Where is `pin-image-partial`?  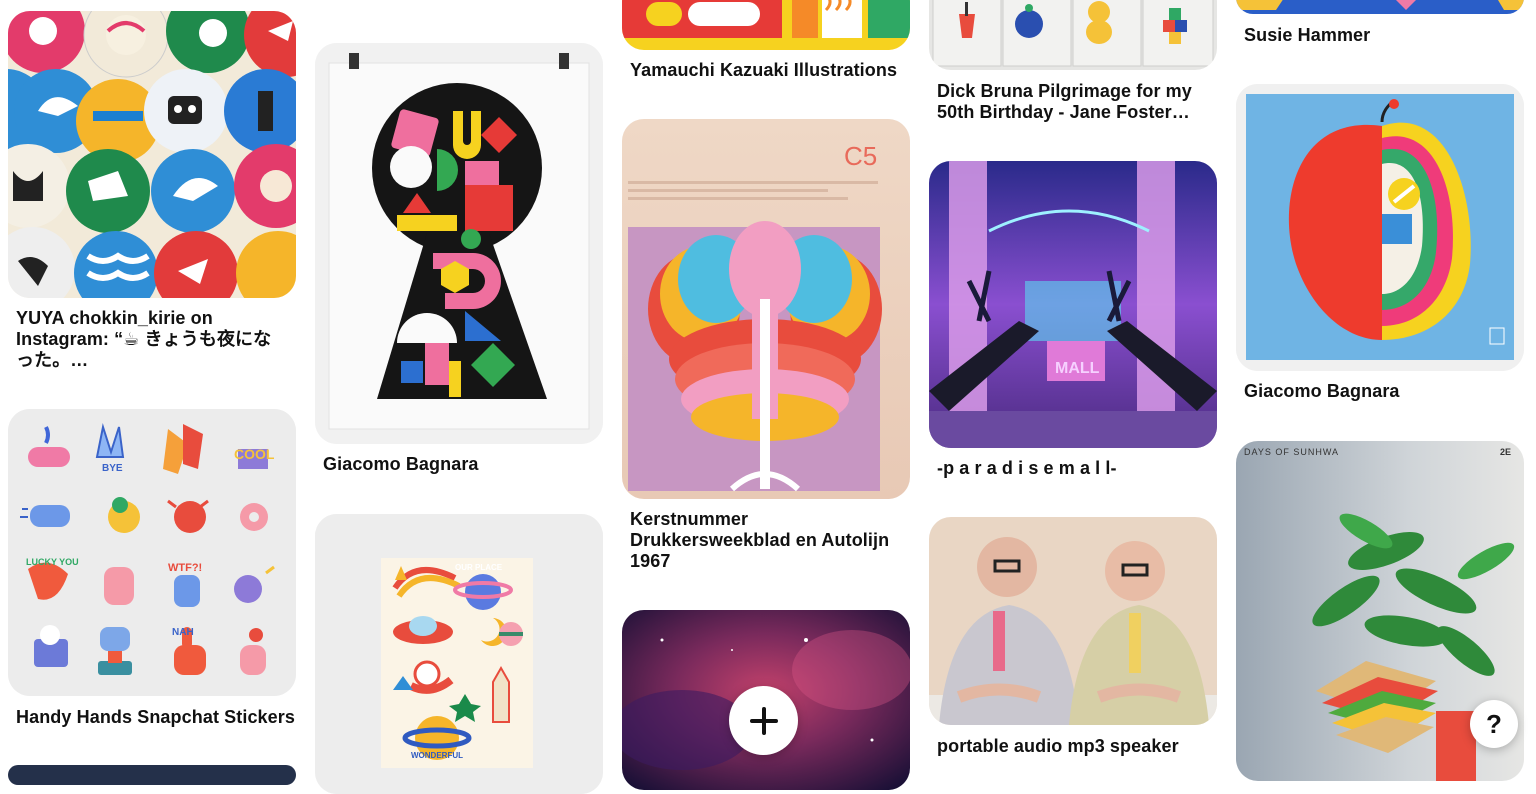
pin-image-partial is located at coordinates (152, 775).